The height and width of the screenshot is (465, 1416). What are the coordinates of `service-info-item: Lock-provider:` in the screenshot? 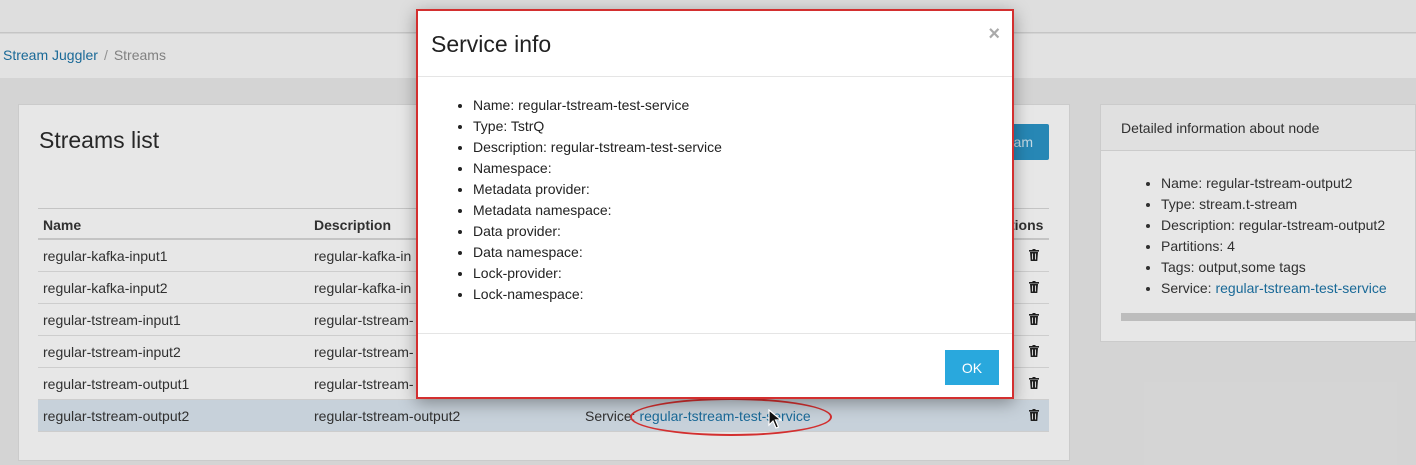 It's located at (597, 273).